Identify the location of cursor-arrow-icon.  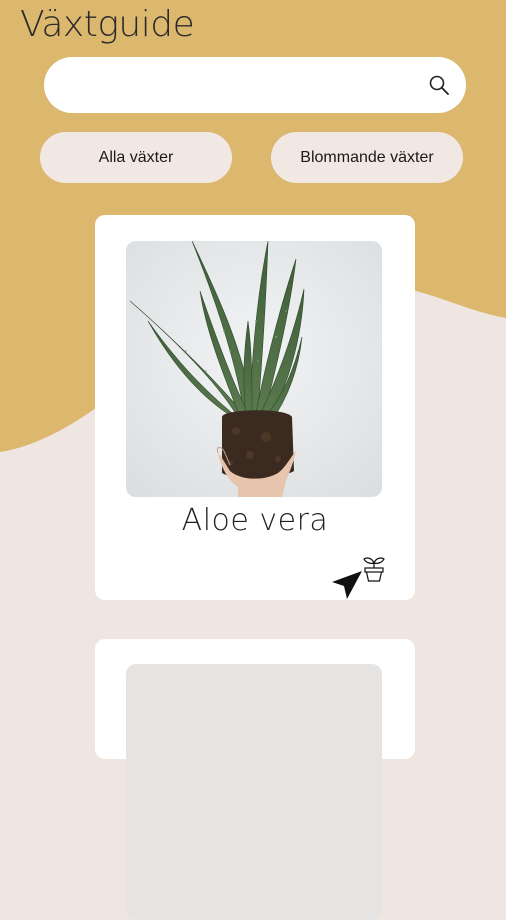
(347, 585).